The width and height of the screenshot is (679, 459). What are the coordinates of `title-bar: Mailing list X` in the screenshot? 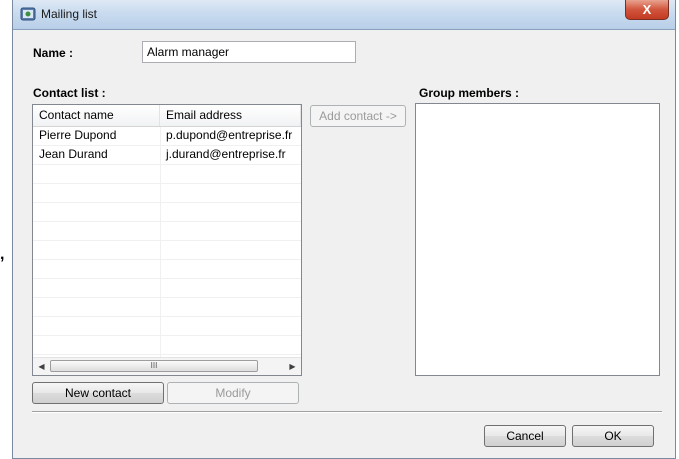 It's located at (344, 15).